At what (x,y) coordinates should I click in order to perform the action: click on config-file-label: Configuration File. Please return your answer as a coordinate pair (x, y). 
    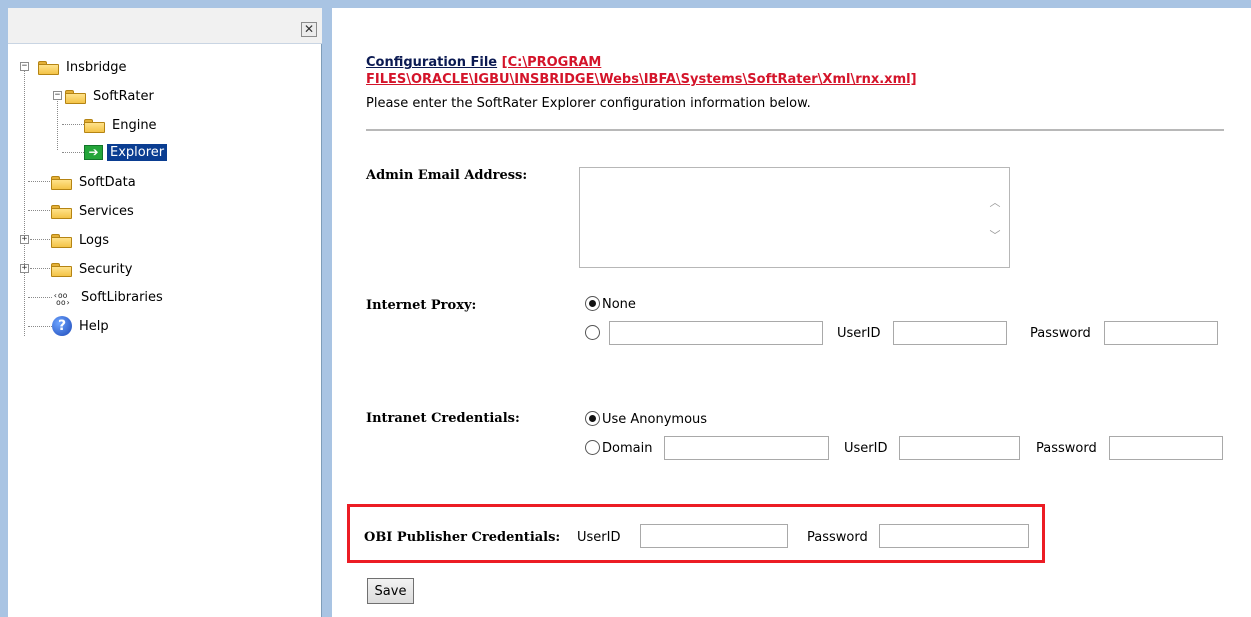
    Looking at the image, I should click on (432, 62).